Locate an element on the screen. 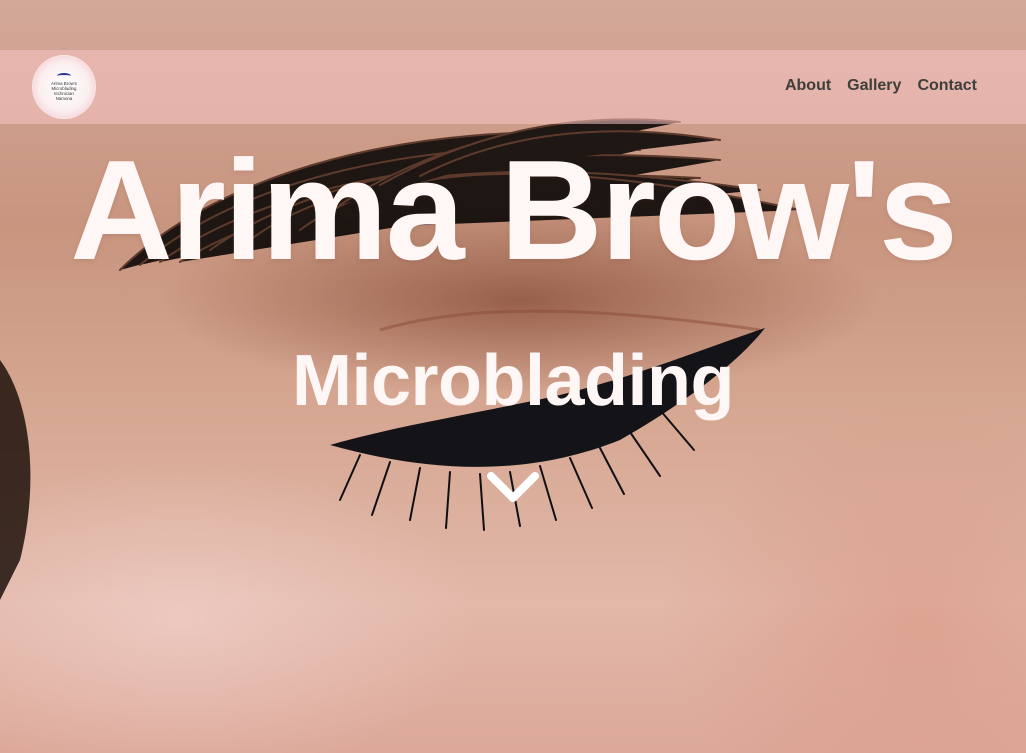  chevron-down-icon is located at coordinates (513, 487).